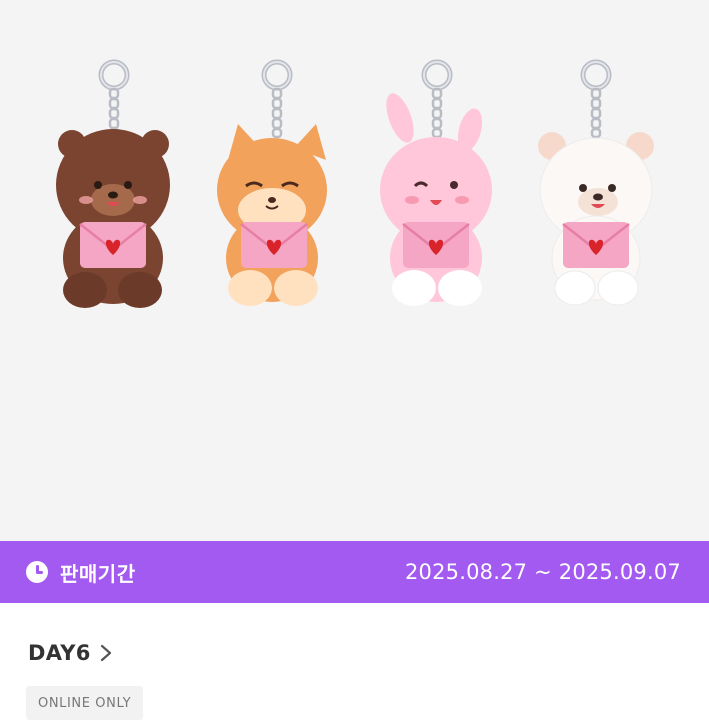 This screenshot has width=709, height=720. What do you see at coordinates (113, 185) in the screenshot?
I see `bear-plush-keyring-icon` at bounding box center [113, 185].